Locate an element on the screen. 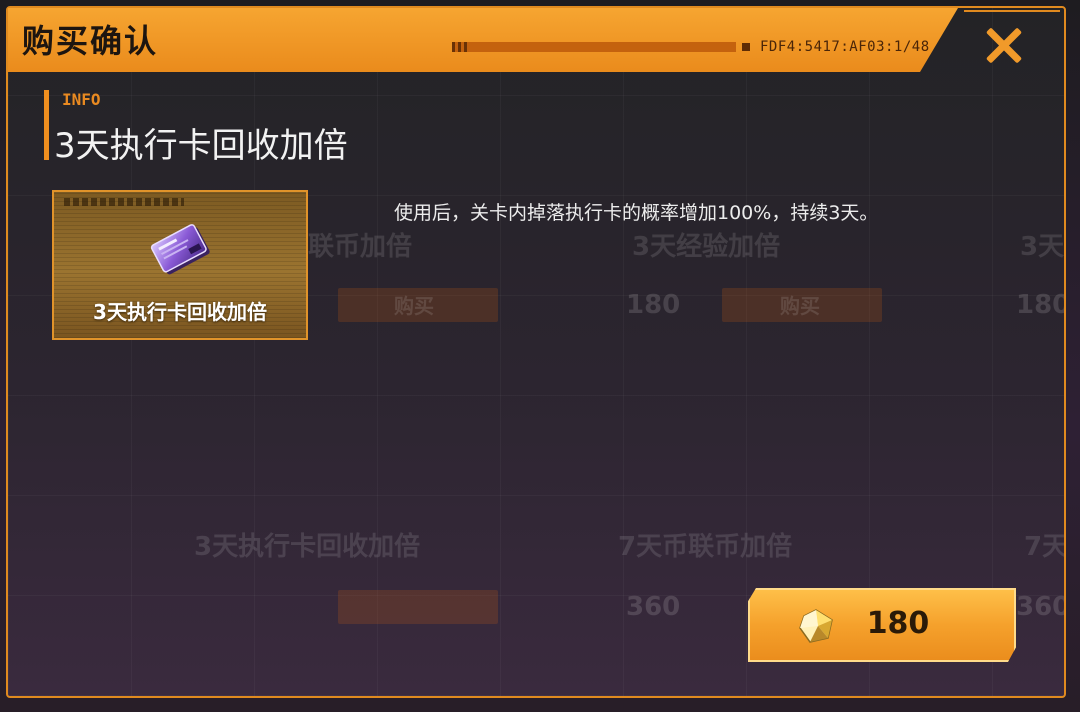 The image size is (1080, 712). info-tag: INFO is located at coordinates (81, 99).